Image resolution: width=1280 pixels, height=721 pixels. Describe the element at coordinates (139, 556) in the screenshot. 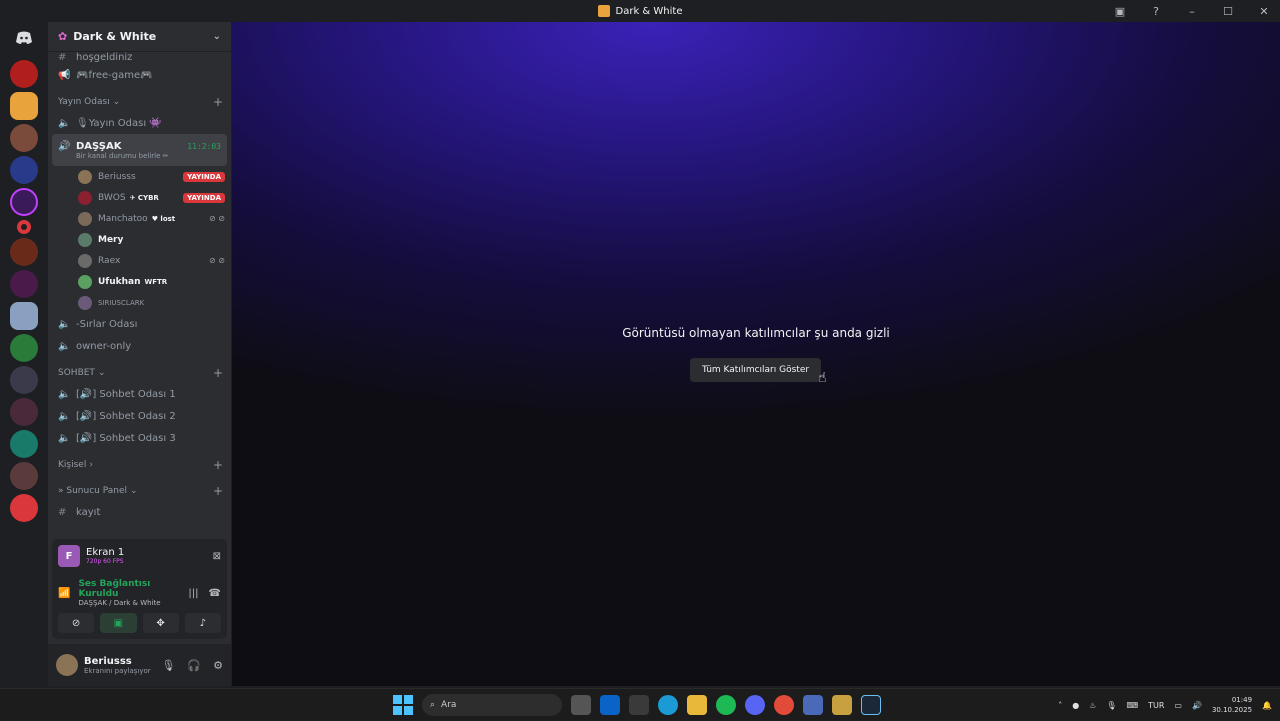

I see `stream-preview: F Ekran 1 720p 60 FPS ⊠` at that location.